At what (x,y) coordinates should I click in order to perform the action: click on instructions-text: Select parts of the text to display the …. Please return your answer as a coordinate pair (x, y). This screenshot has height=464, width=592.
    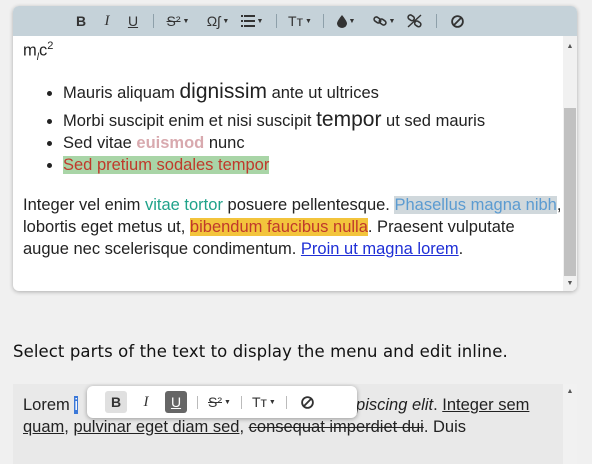
    Looking at the image, I should click on (260, 351).